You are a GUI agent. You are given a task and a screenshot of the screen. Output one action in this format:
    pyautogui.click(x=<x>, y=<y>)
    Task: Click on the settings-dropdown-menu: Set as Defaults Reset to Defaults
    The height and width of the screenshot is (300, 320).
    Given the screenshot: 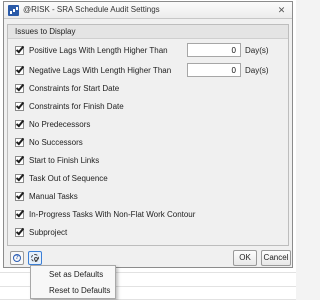 What is the action you would take?
    pyautogui.click(x=73, y=282)
    